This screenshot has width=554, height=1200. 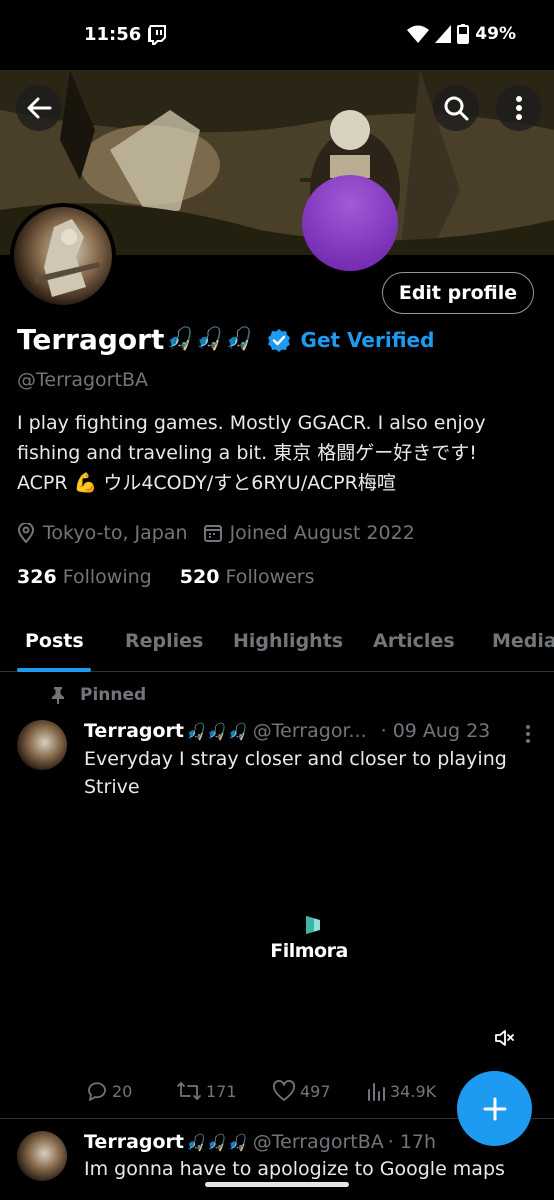 What do you see at coordinates (199, 577) in the screenshot?
I see `followers-count: 520` at bounding box center [199, 577].